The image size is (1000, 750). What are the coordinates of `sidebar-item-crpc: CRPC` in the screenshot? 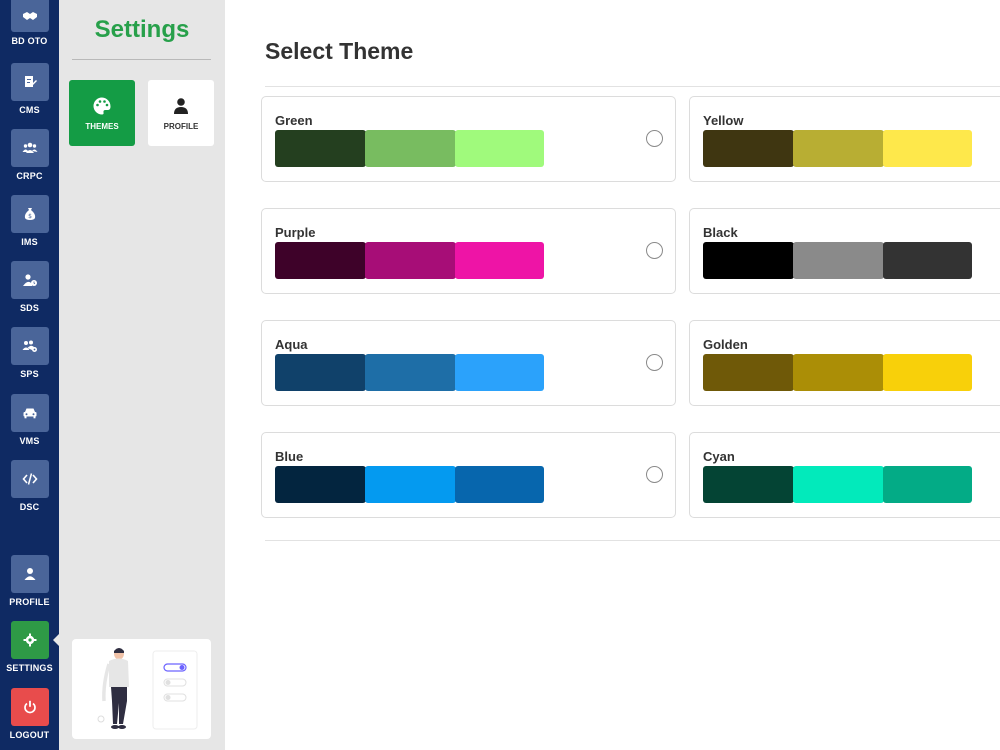 It's located at (29, 155).